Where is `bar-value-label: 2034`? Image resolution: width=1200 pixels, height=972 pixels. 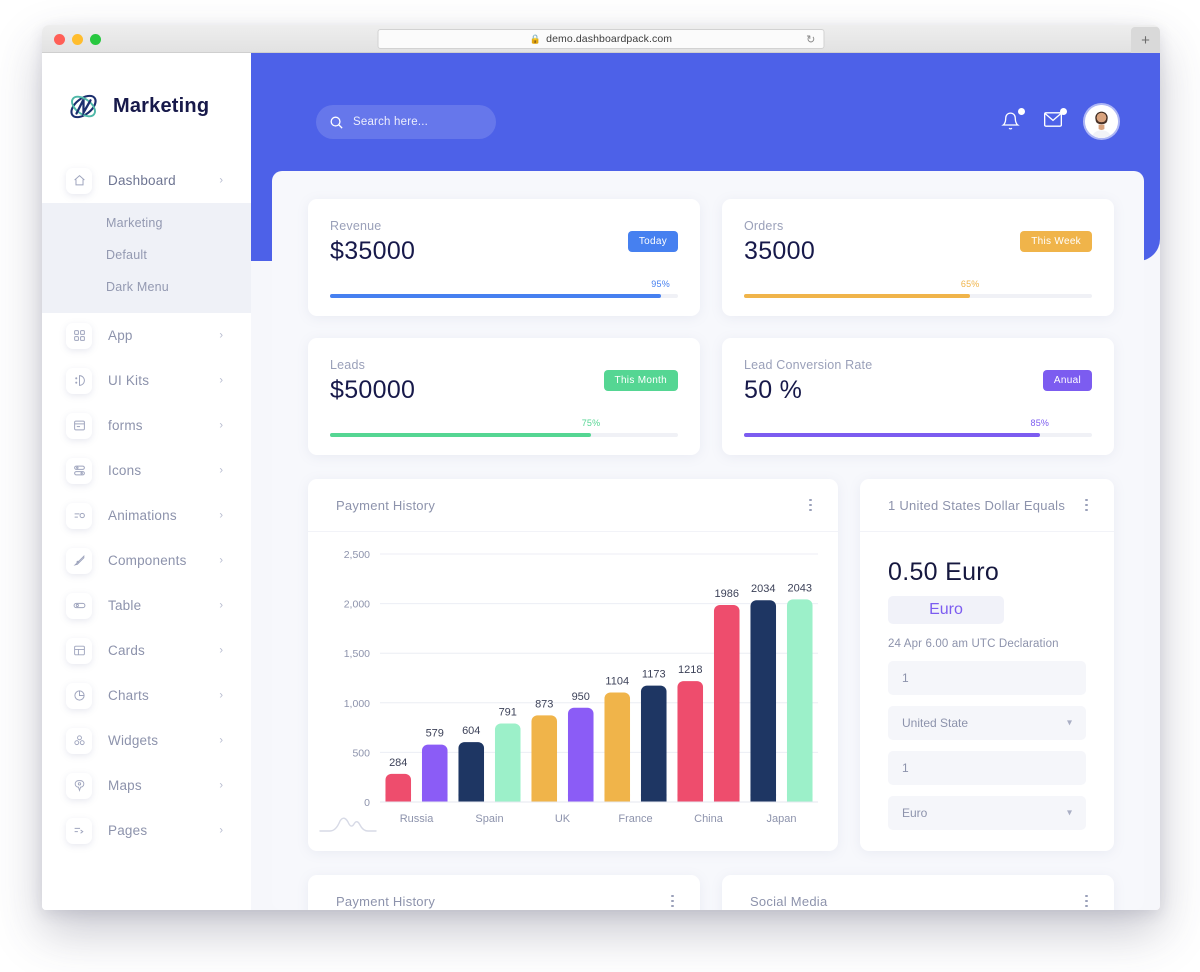 bar-value-label: 2034 is located at coordinates (763, 589).